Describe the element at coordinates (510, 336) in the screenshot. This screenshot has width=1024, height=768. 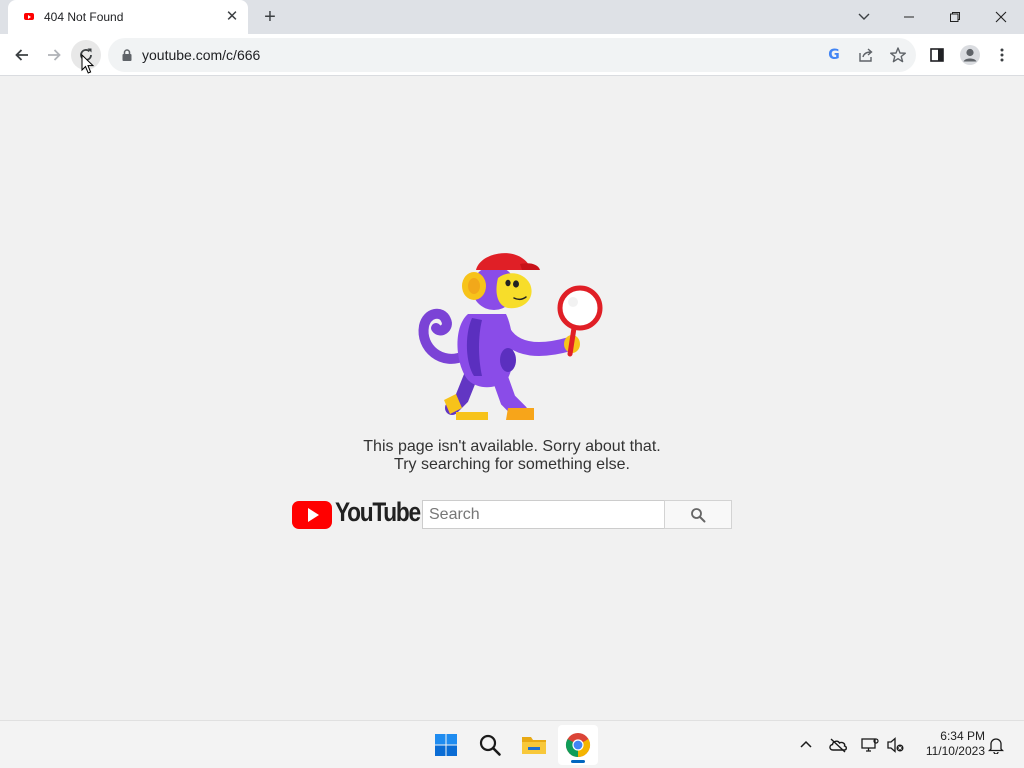
I see `monkey-with-magnifier-illustration` at that location.